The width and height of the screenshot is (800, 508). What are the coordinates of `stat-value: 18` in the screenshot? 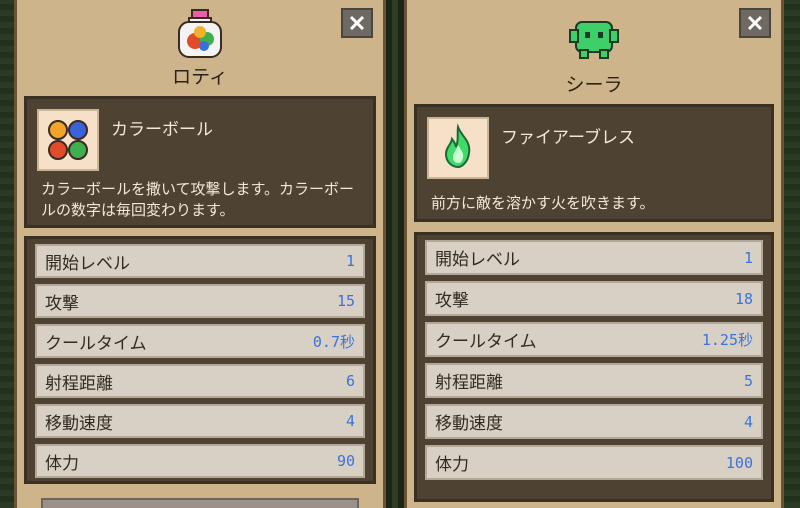 It's located at (743, 298).